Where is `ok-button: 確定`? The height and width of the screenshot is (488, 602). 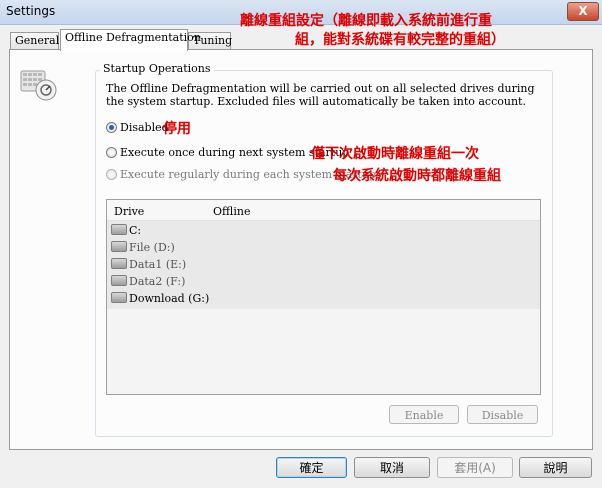
ok-button: 確定 is located at coordinates (311, 467).